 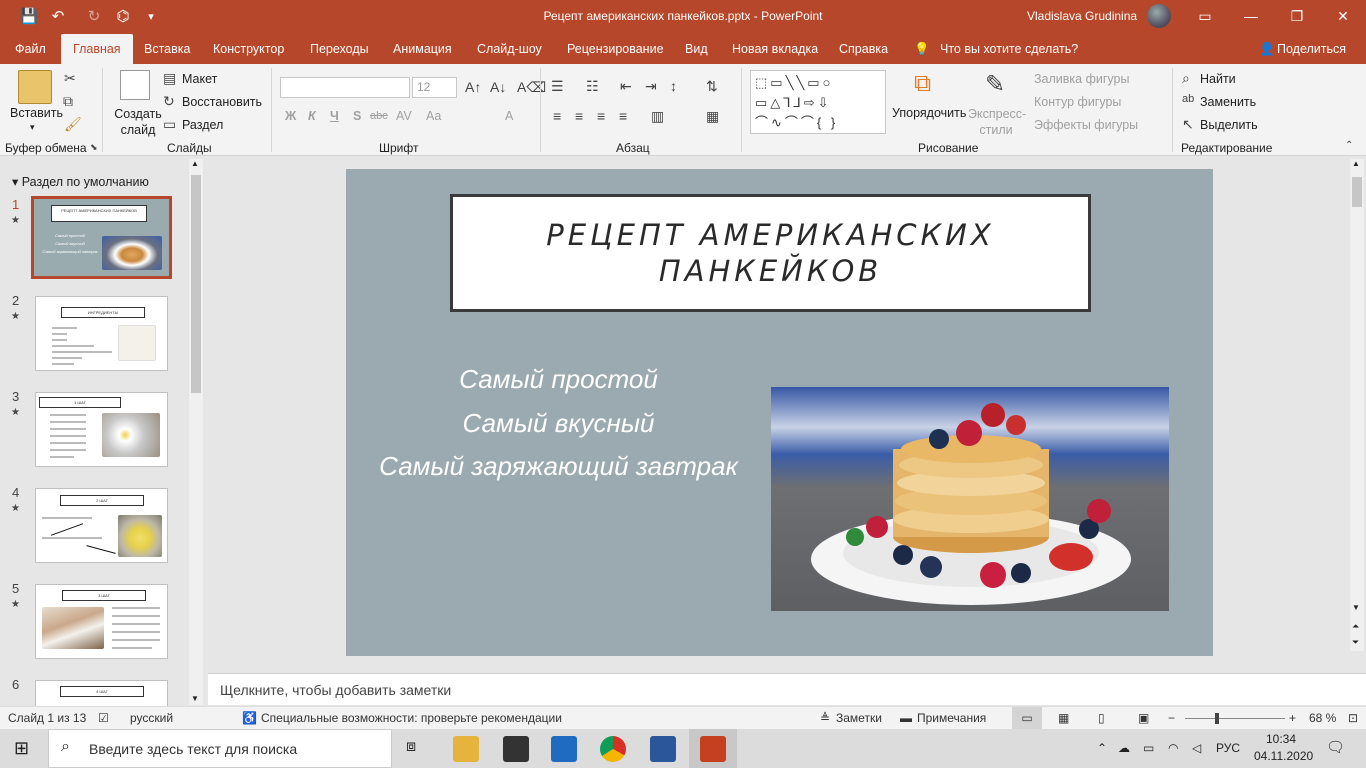 I want to click on copy-icon: ⧉, so click(x=68, y=101).